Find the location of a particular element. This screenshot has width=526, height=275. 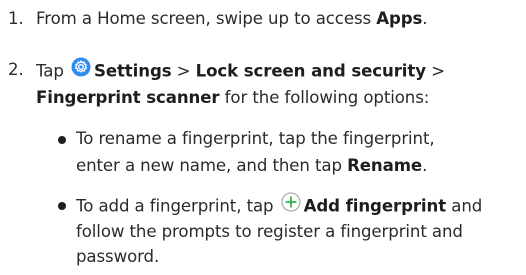

step-2-sep-1: > is located at coordinates (183, 71).